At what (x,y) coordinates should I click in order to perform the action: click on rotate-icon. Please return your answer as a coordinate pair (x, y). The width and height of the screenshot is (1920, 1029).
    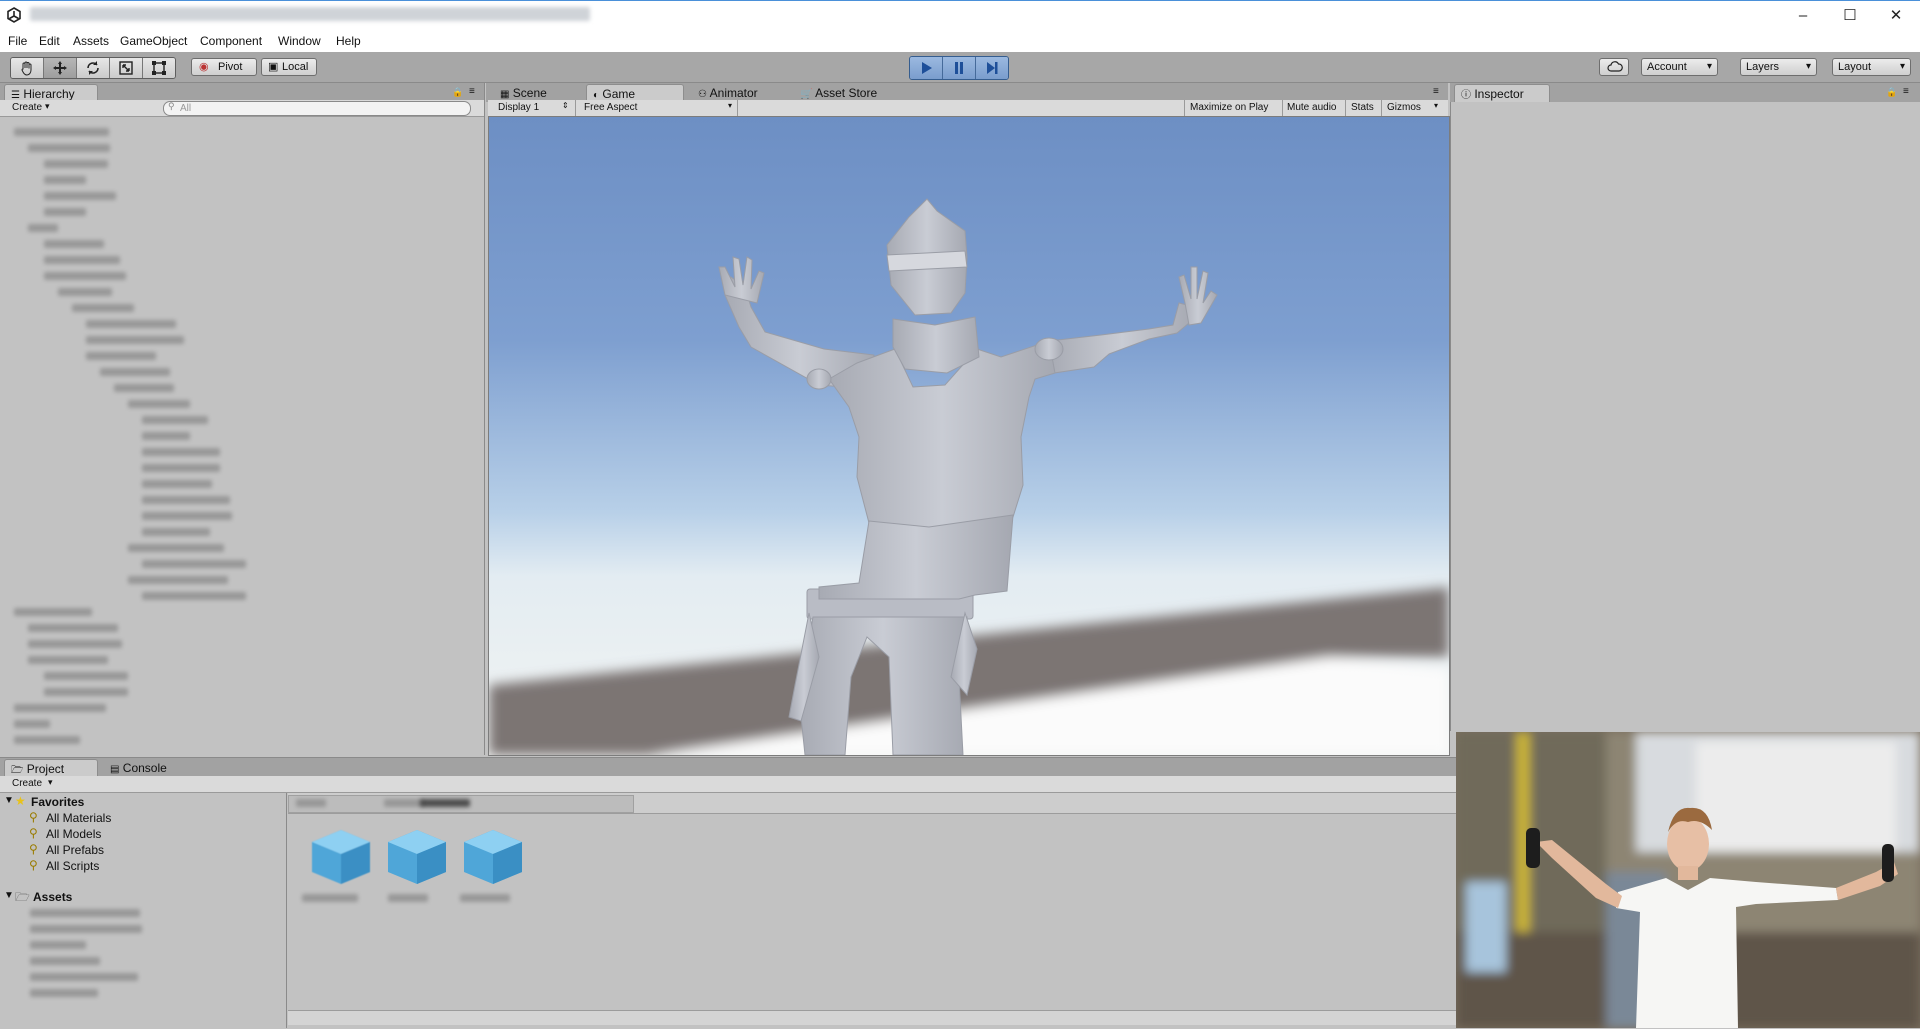
    Looking at the image, I should click on (93, 68).